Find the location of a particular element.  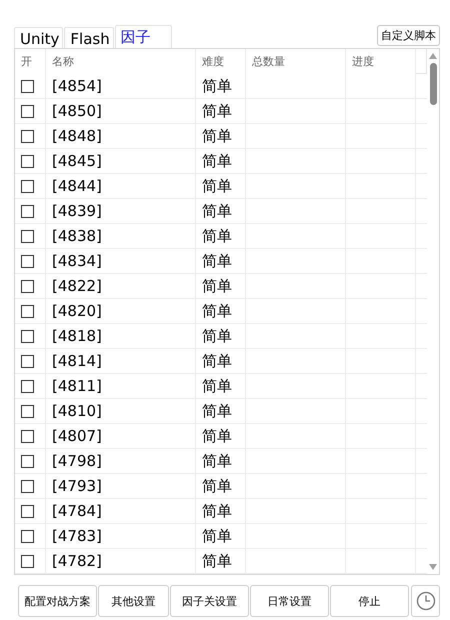

action-button: 日常设置 is located at coordinates (289, 601).